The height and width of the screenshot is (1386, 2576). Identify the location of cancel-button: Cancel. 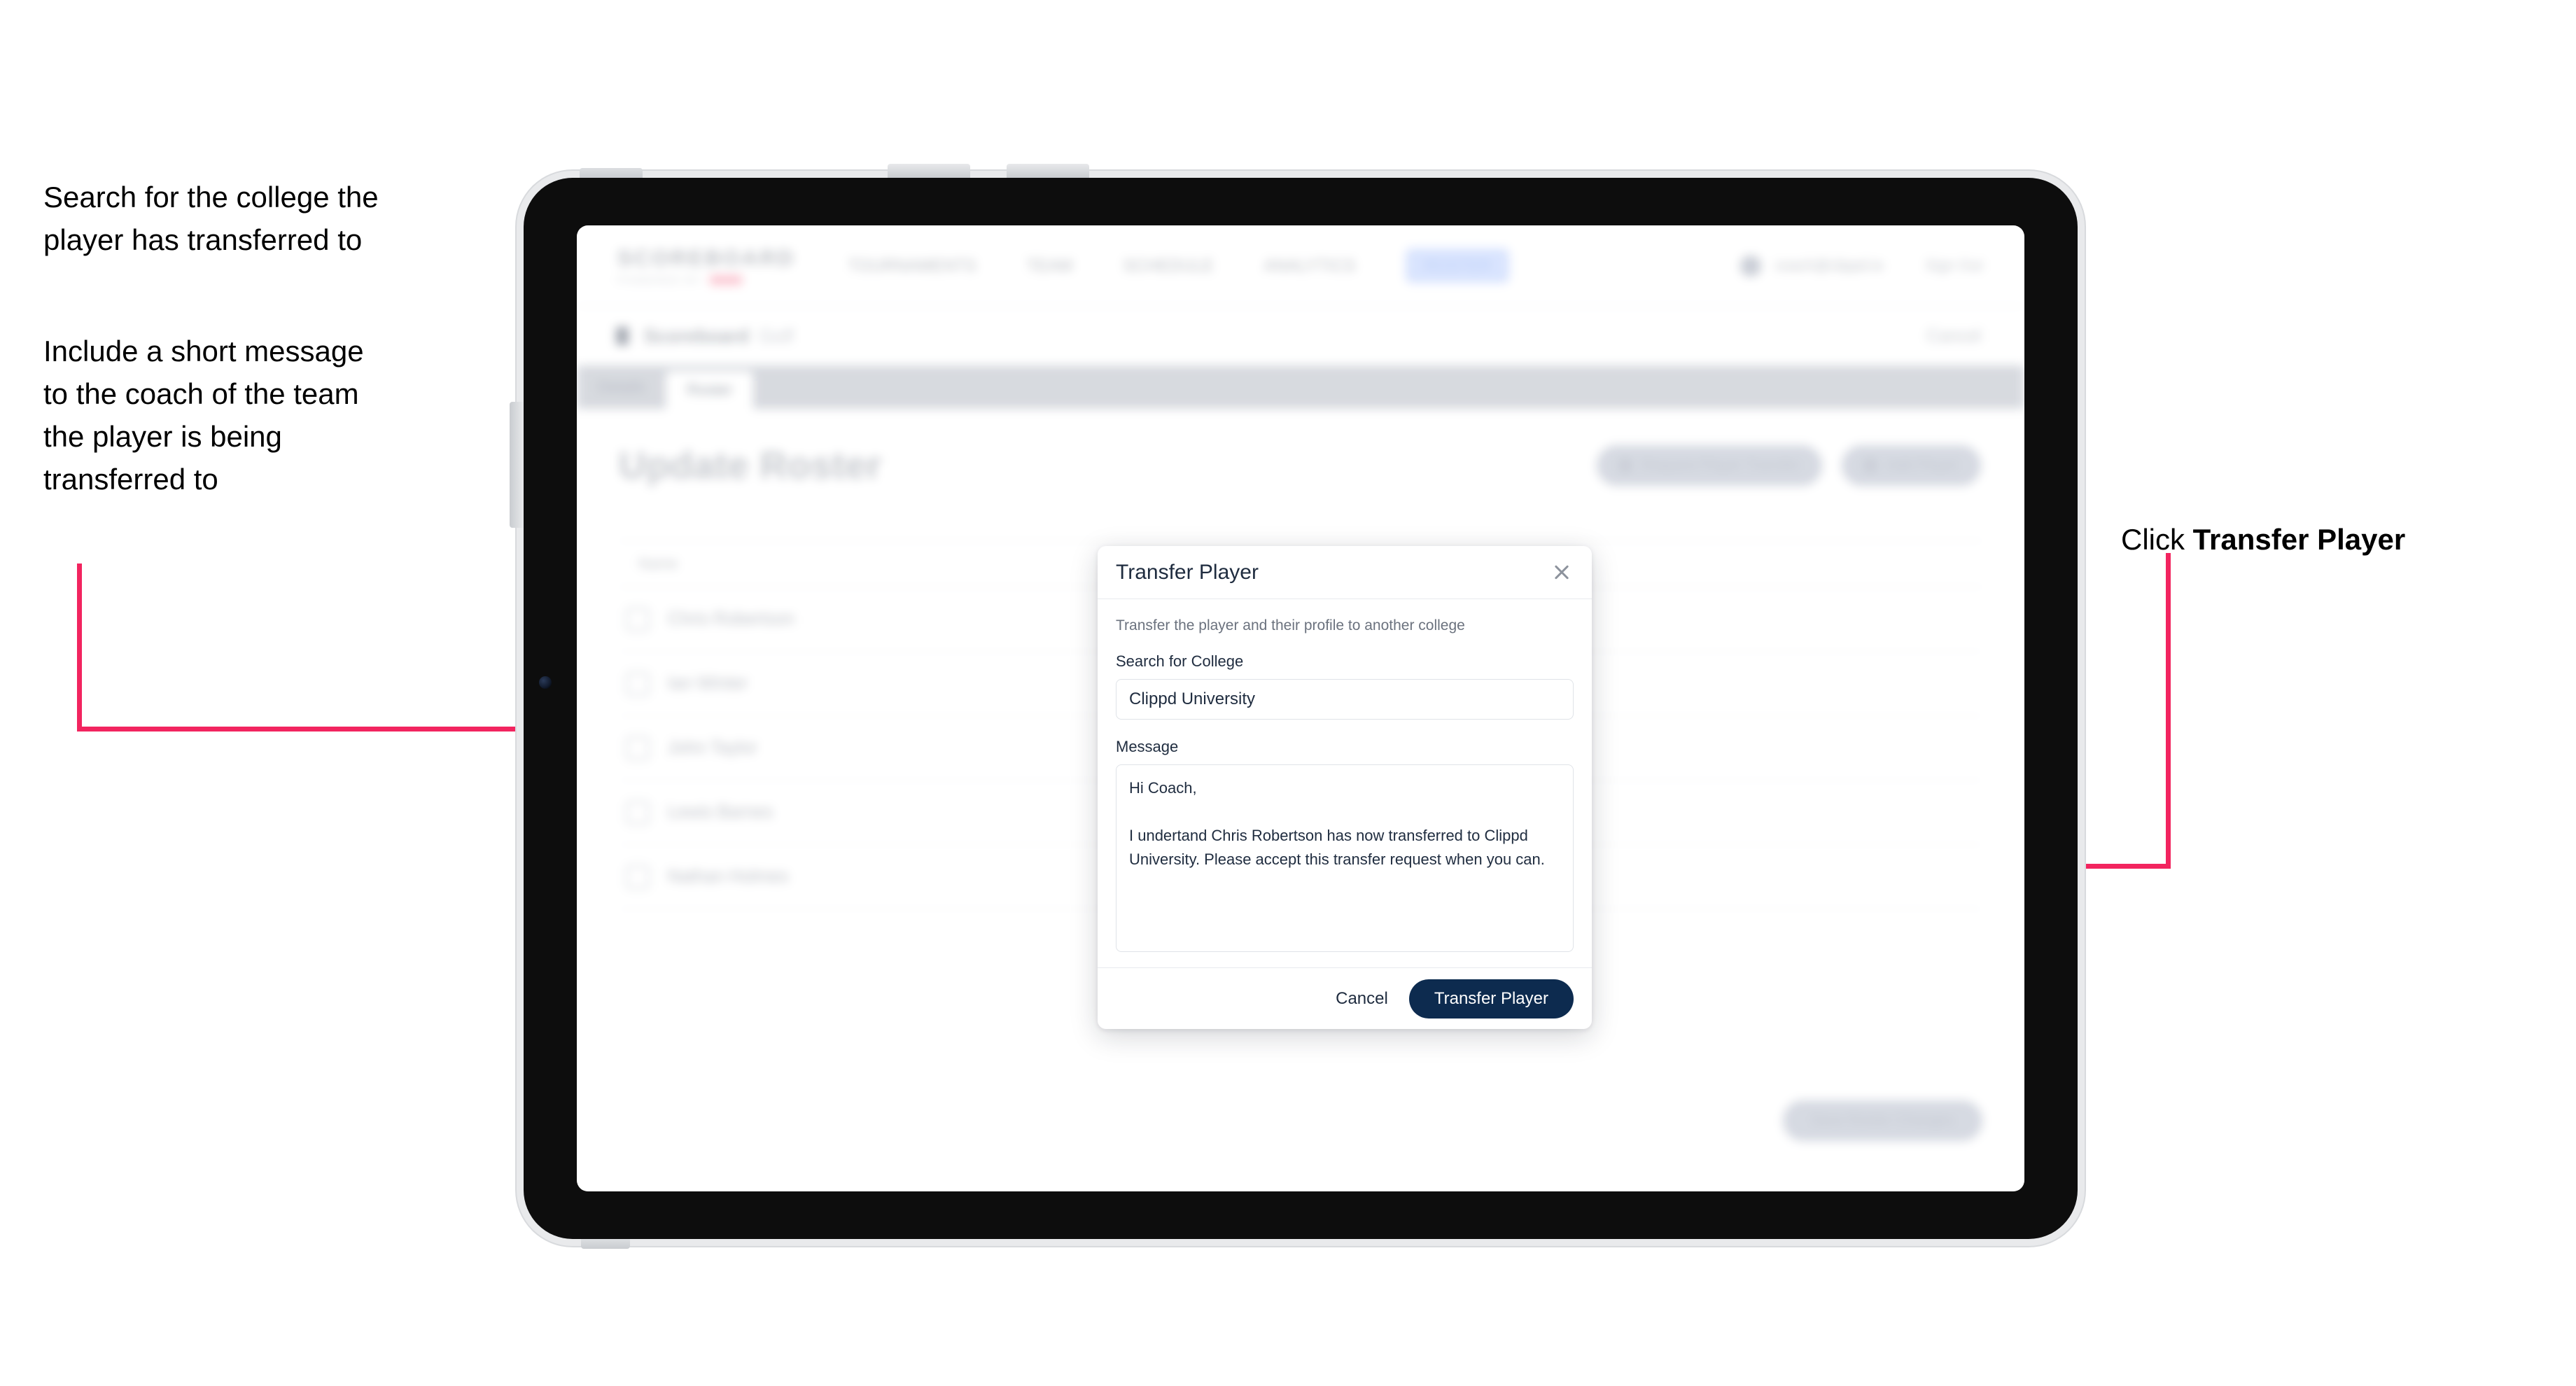
(1362, 999).